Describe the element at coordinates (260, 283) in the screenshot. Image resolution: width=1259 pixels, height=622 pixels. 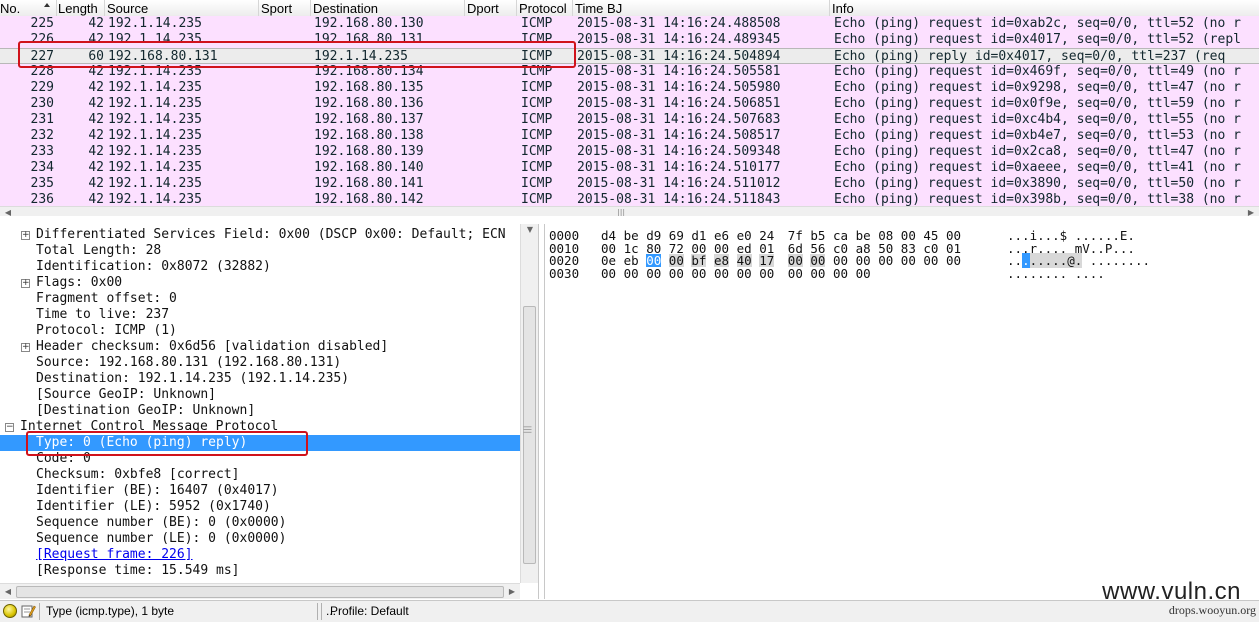
I see `details-line: + Flags: 0x00` at that location.